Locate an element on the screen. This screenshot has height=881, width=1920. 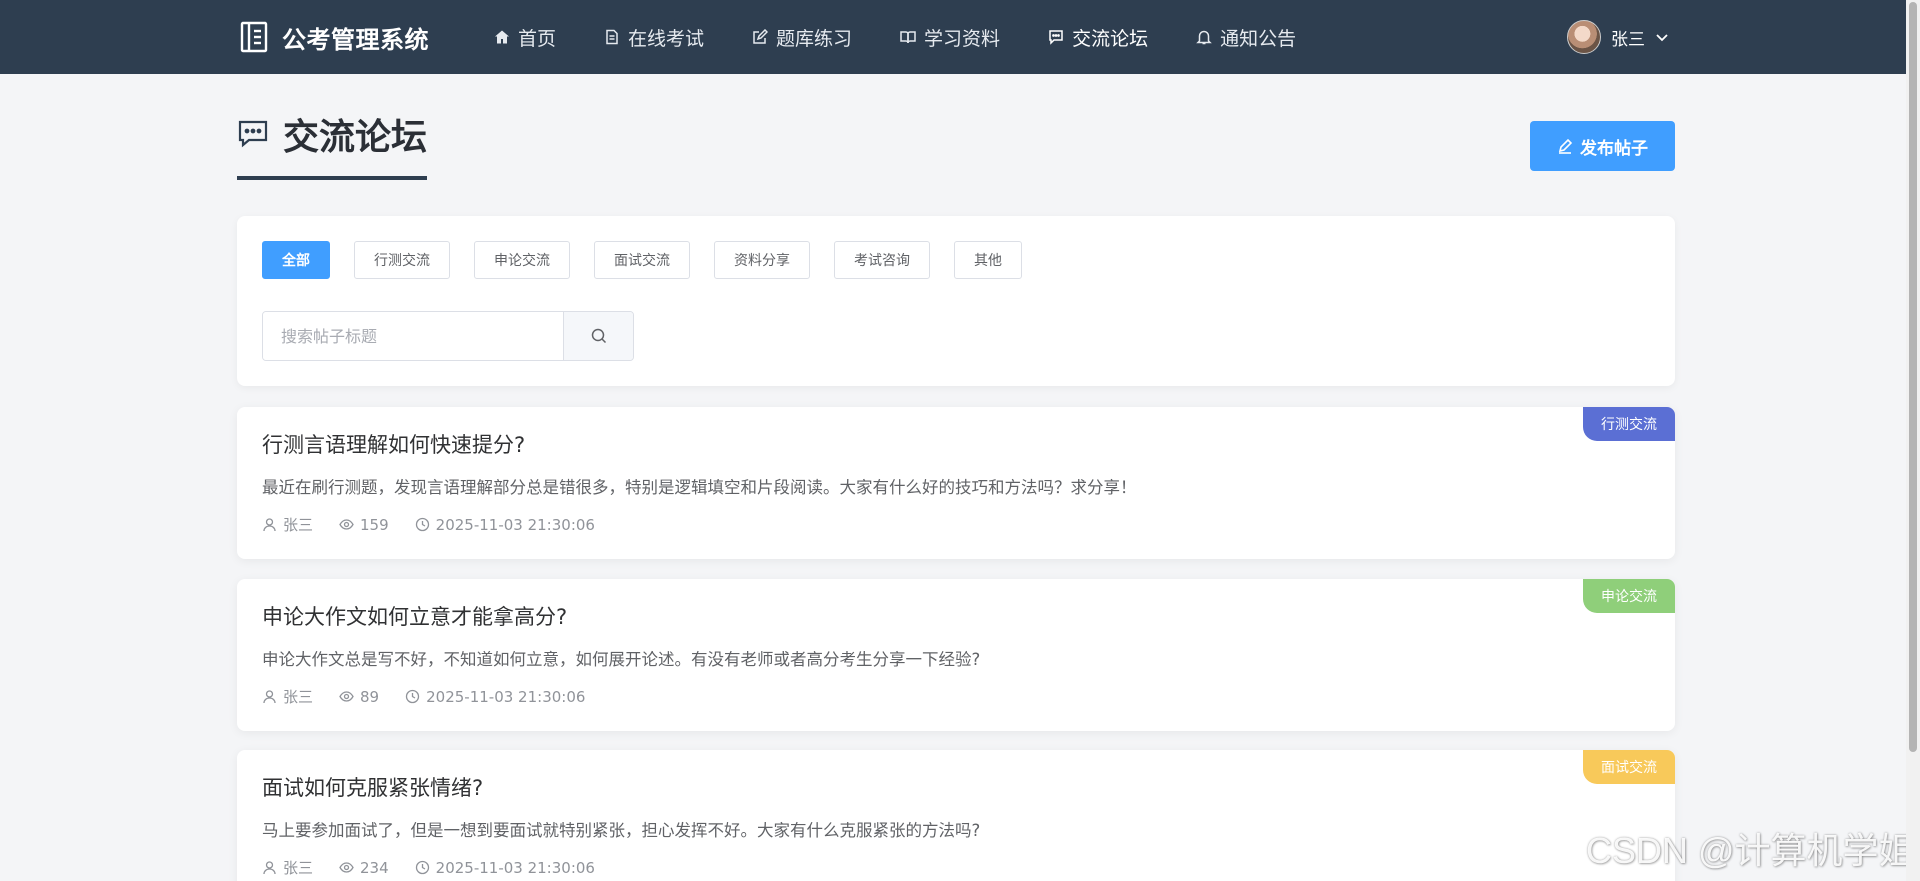
post-meta: 张三 159 2025-11-03 21:30:06 is located at coordinates (441, 524).